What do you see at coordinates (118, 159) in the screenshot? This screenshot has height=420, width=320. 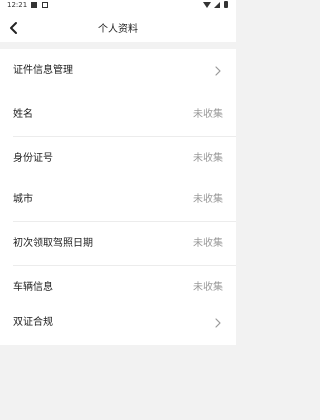 I see `id-number-row: 身份证号 未收集` at bounding box center [118, 159].